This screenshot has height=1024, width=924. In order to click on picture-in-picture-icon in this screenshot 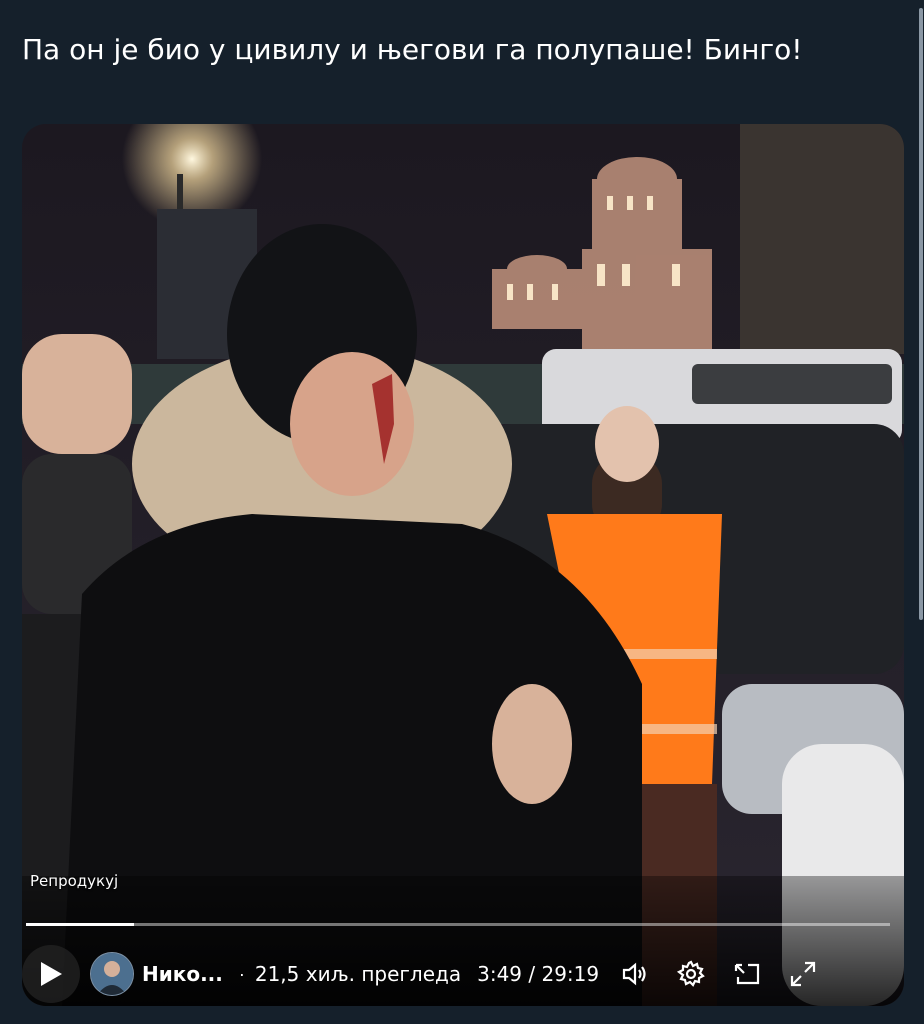, I will do `click(747, 974)`.